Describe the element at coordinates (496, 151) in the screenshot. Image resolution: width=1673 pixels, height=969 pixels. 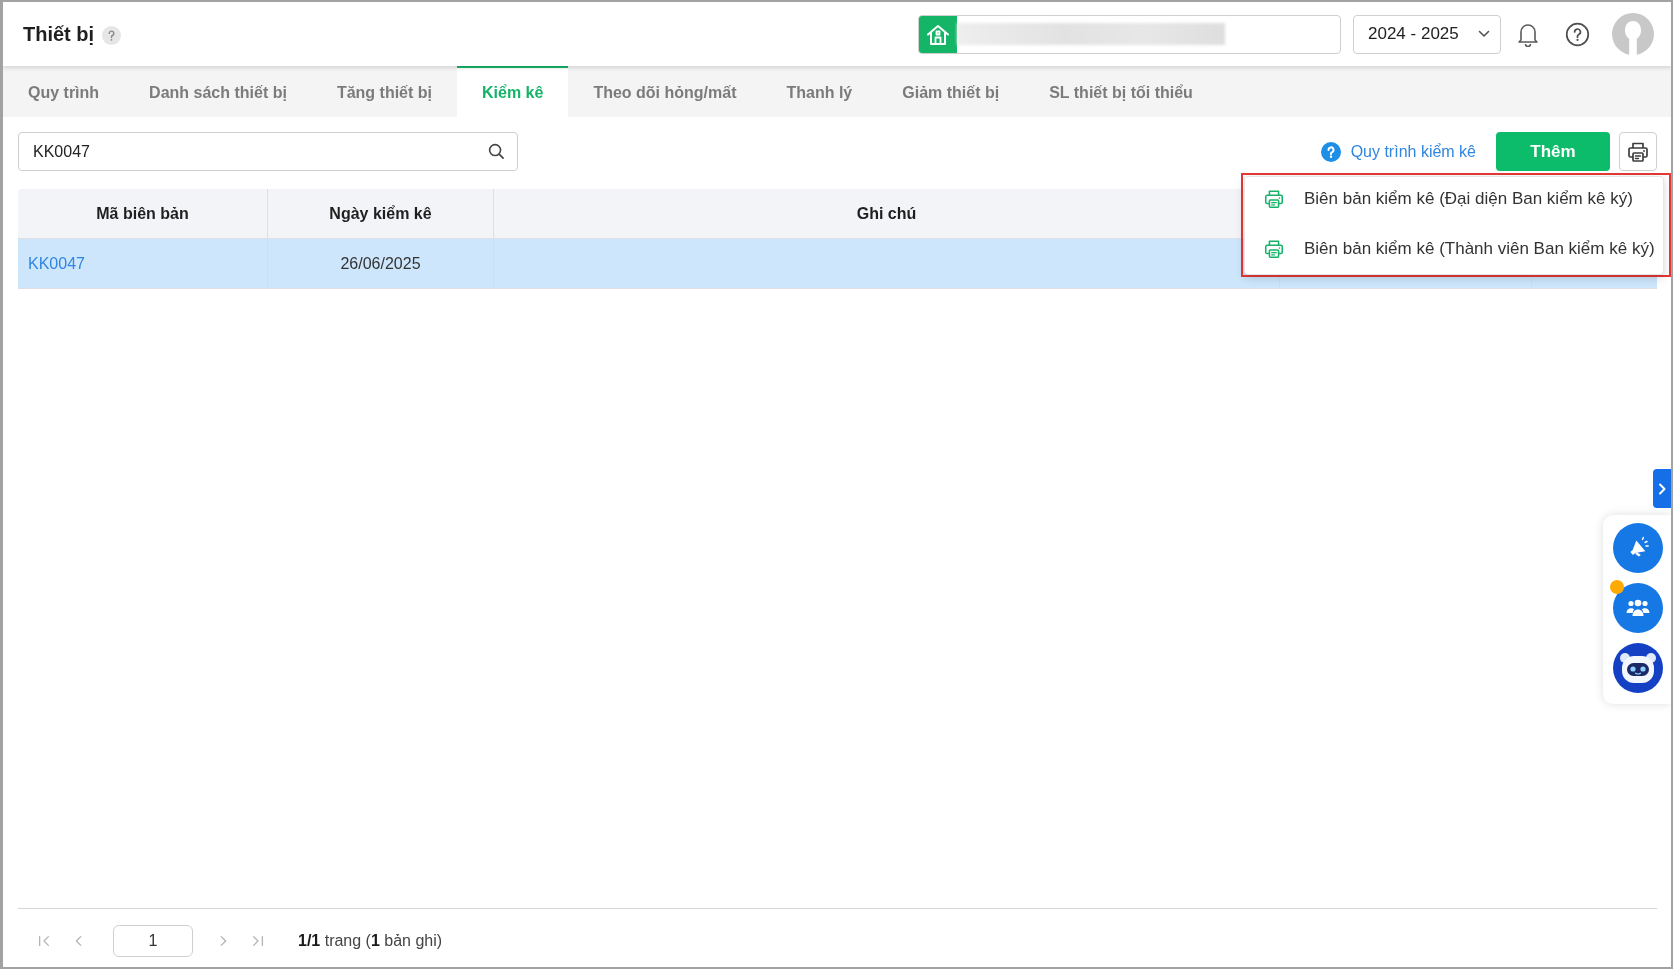
I see `search-icon` at that location.